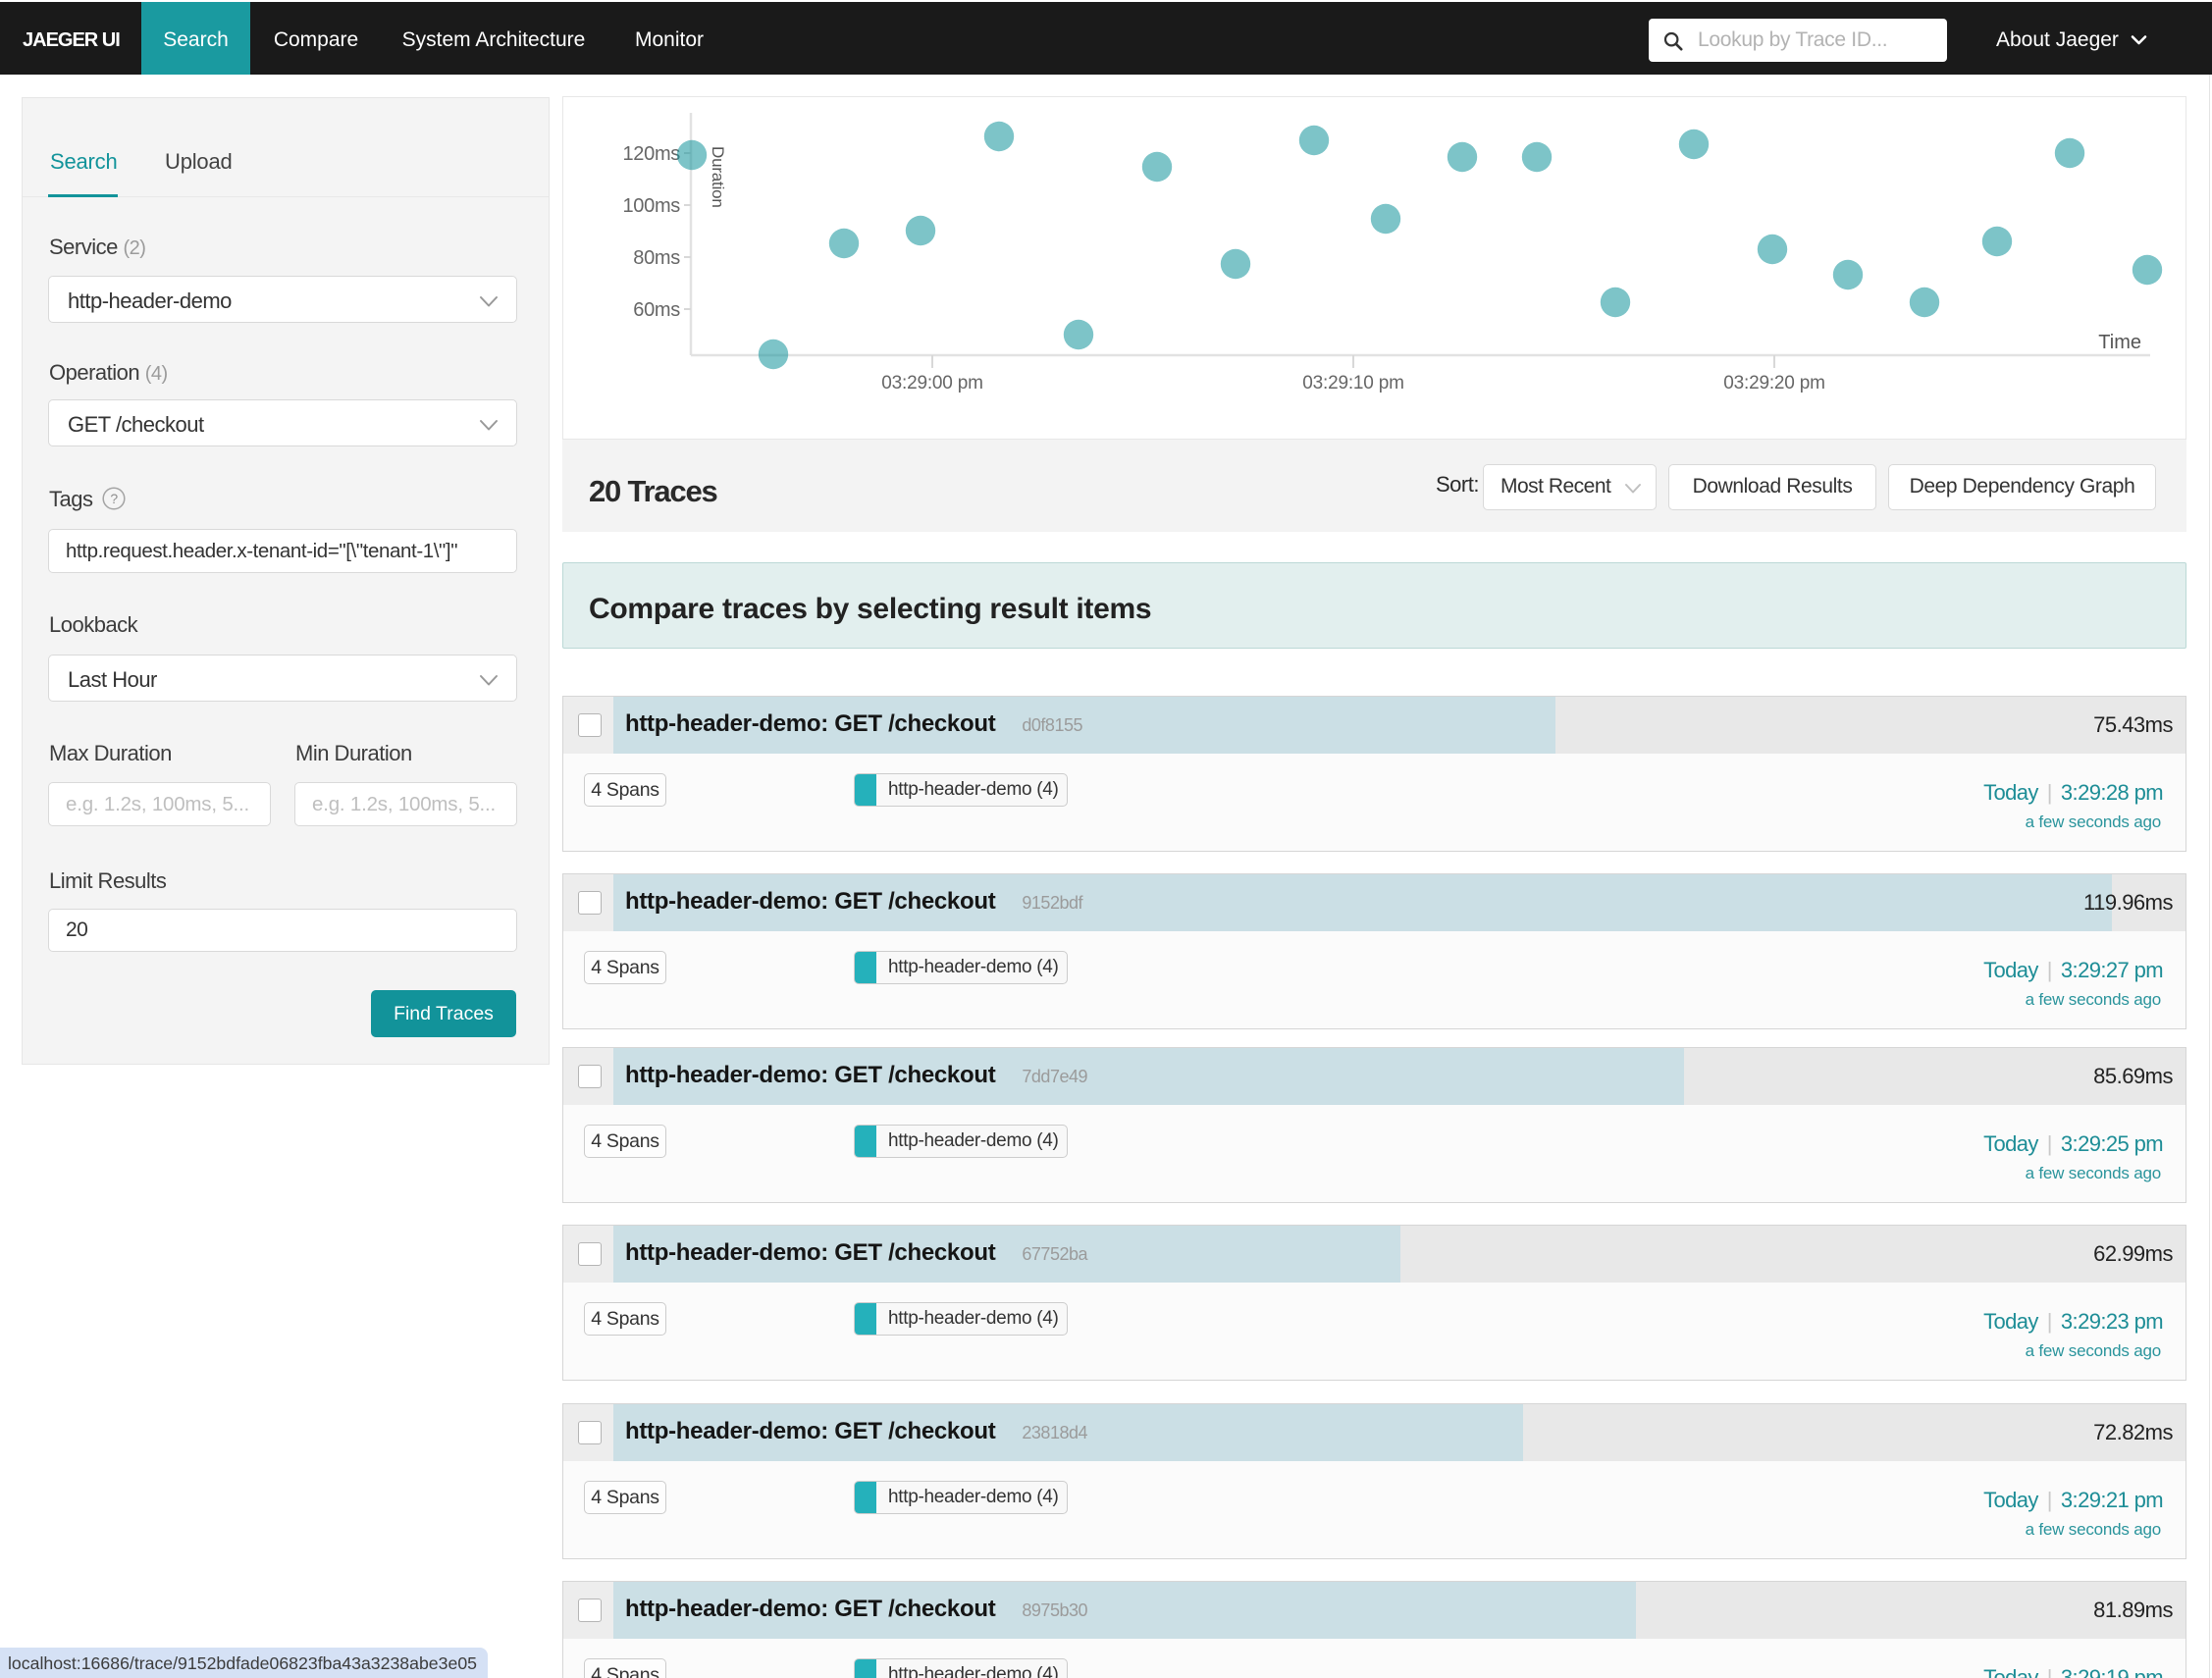 The height and width of the screenshot is (1678, 2212). Describe the element at coordinates (1352, 383) in the screenshot. I see `svg-text: 03:29:10 pm` at that location.